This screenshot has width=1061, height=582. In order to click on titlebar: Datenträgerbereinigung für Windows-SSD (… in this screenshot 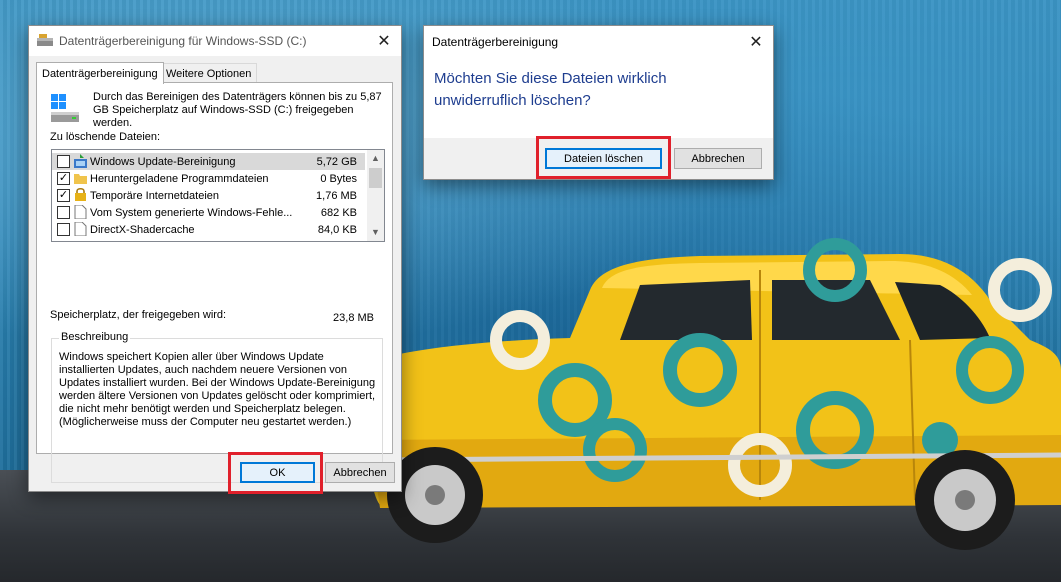, I will do `click(215, 41)`.